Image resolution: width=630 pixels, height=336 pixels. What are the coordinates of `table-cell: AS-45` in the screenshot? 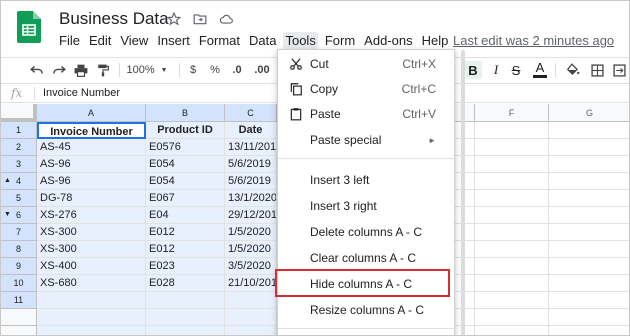 It's located at (91, 147).